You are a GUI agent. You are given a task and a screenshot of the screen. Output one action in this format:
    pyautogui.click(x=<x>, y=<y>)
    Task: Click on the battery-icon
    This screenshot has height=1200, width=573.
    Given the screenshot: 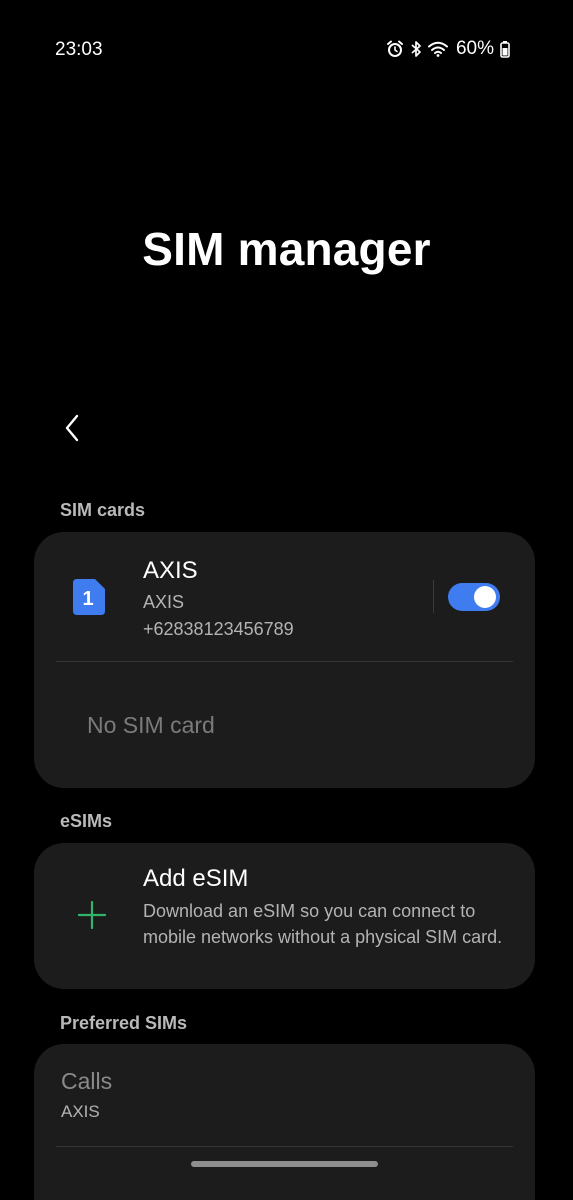 What is the action you would take?
    pyautogui.click(x=505, y=49)
    